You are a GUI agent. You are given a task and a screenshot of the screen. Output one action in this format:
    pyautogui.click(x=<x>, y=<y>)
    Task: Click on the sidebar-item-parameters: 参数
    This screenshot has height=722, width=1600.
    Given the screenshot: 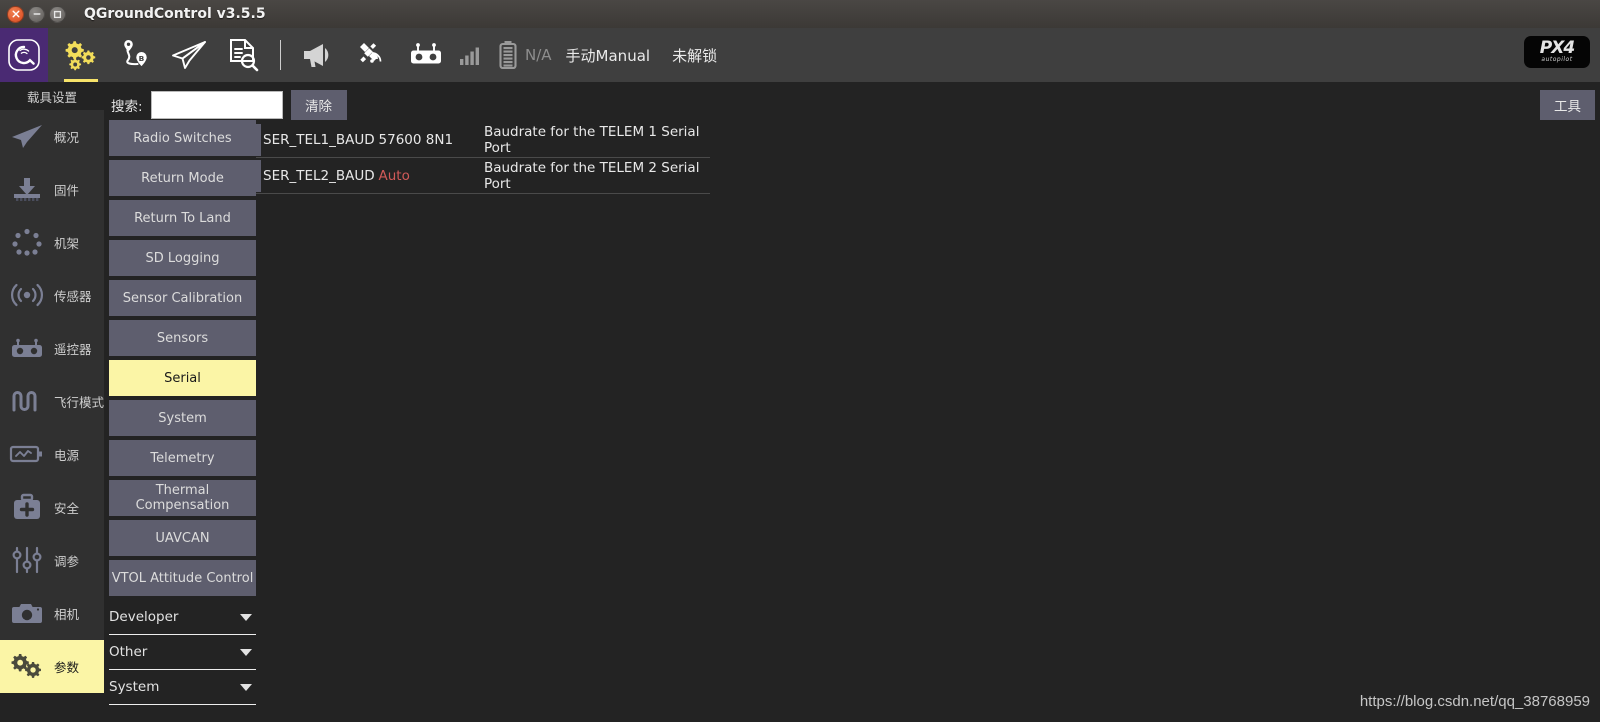 What is the action you would take?
    pyautogui.click(x=52, y=666)
    